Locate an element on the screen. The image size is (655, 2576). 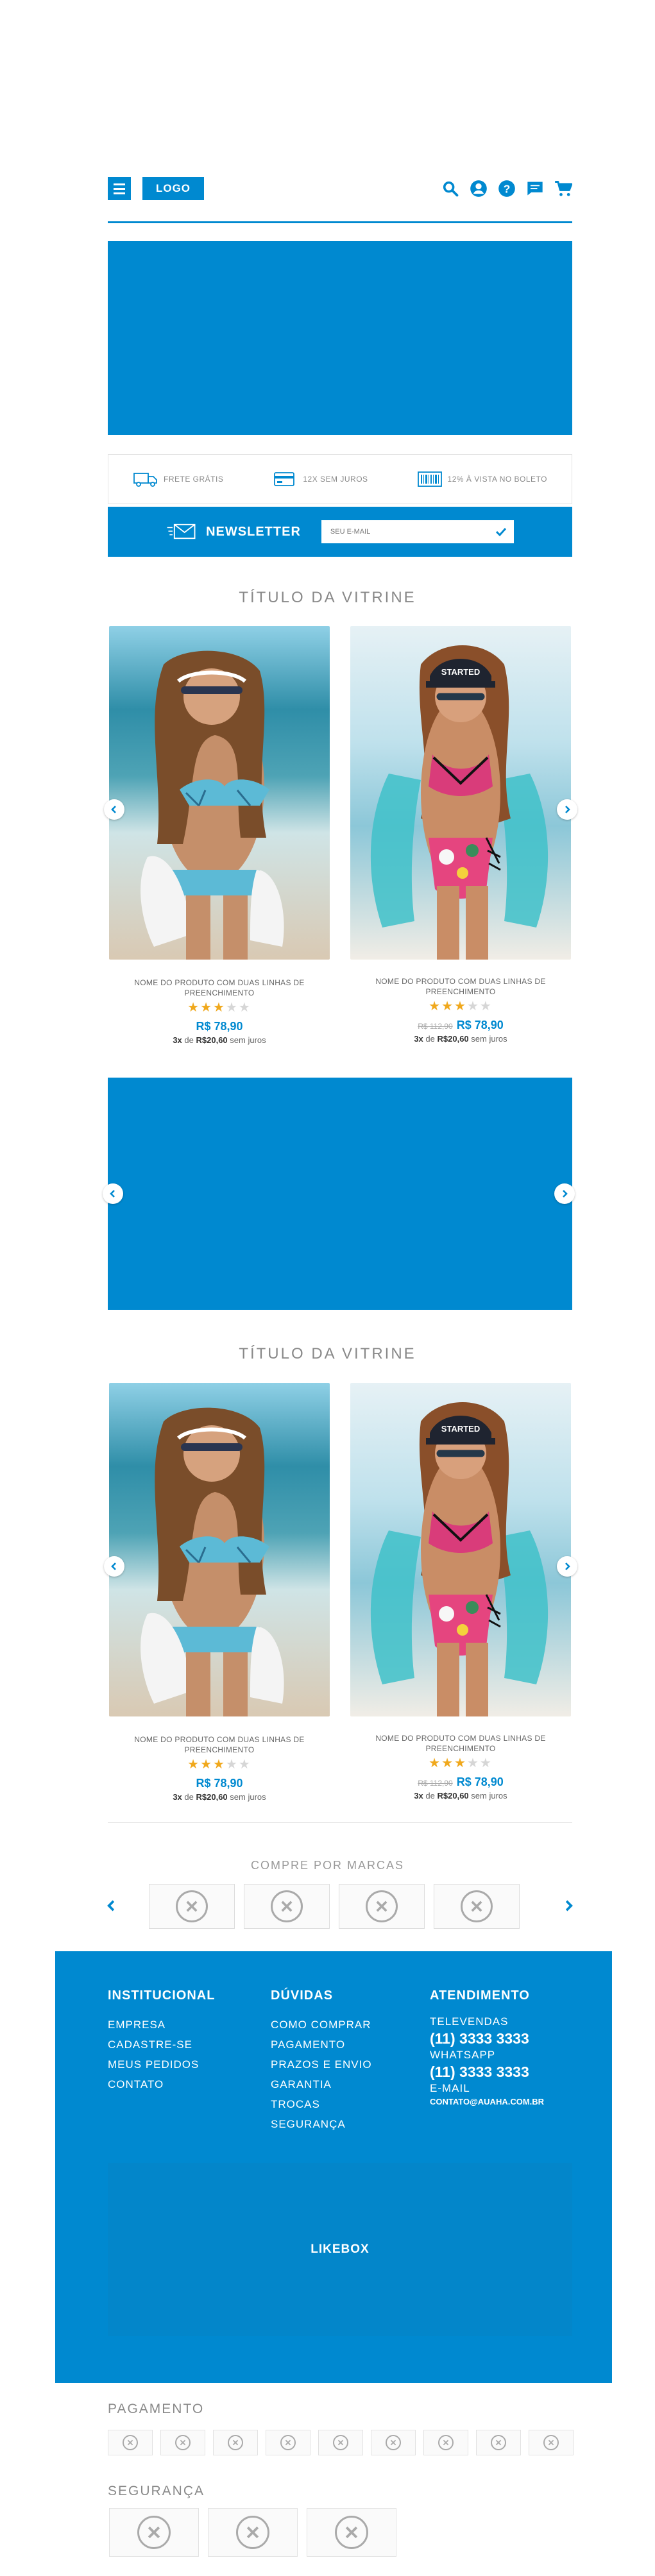
footer-link: CONTATO is located at coordinates (161, 2084).